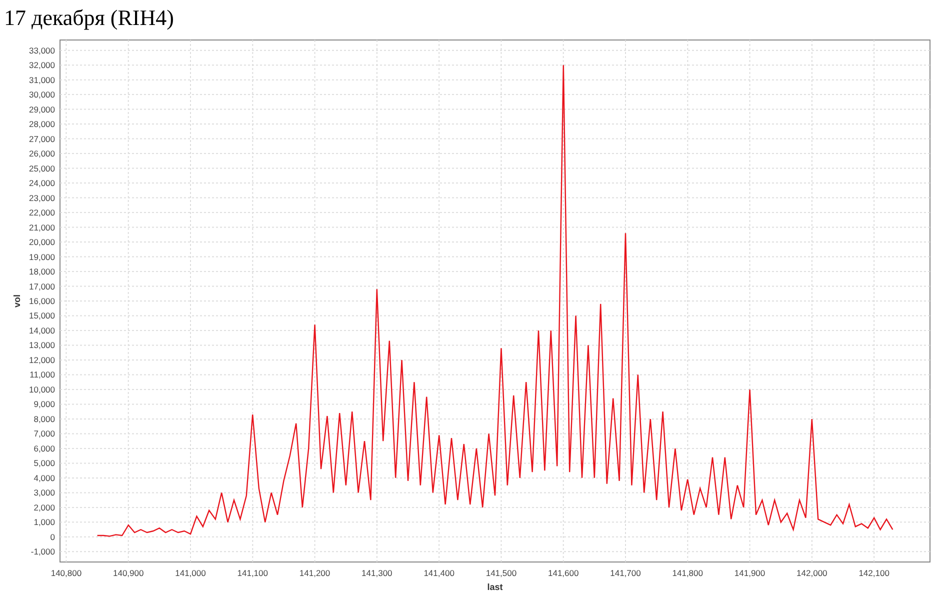 The width and height of the screenshot is (937, 607). I want to click on x-tick-label: 141,600, so click(563, 573).